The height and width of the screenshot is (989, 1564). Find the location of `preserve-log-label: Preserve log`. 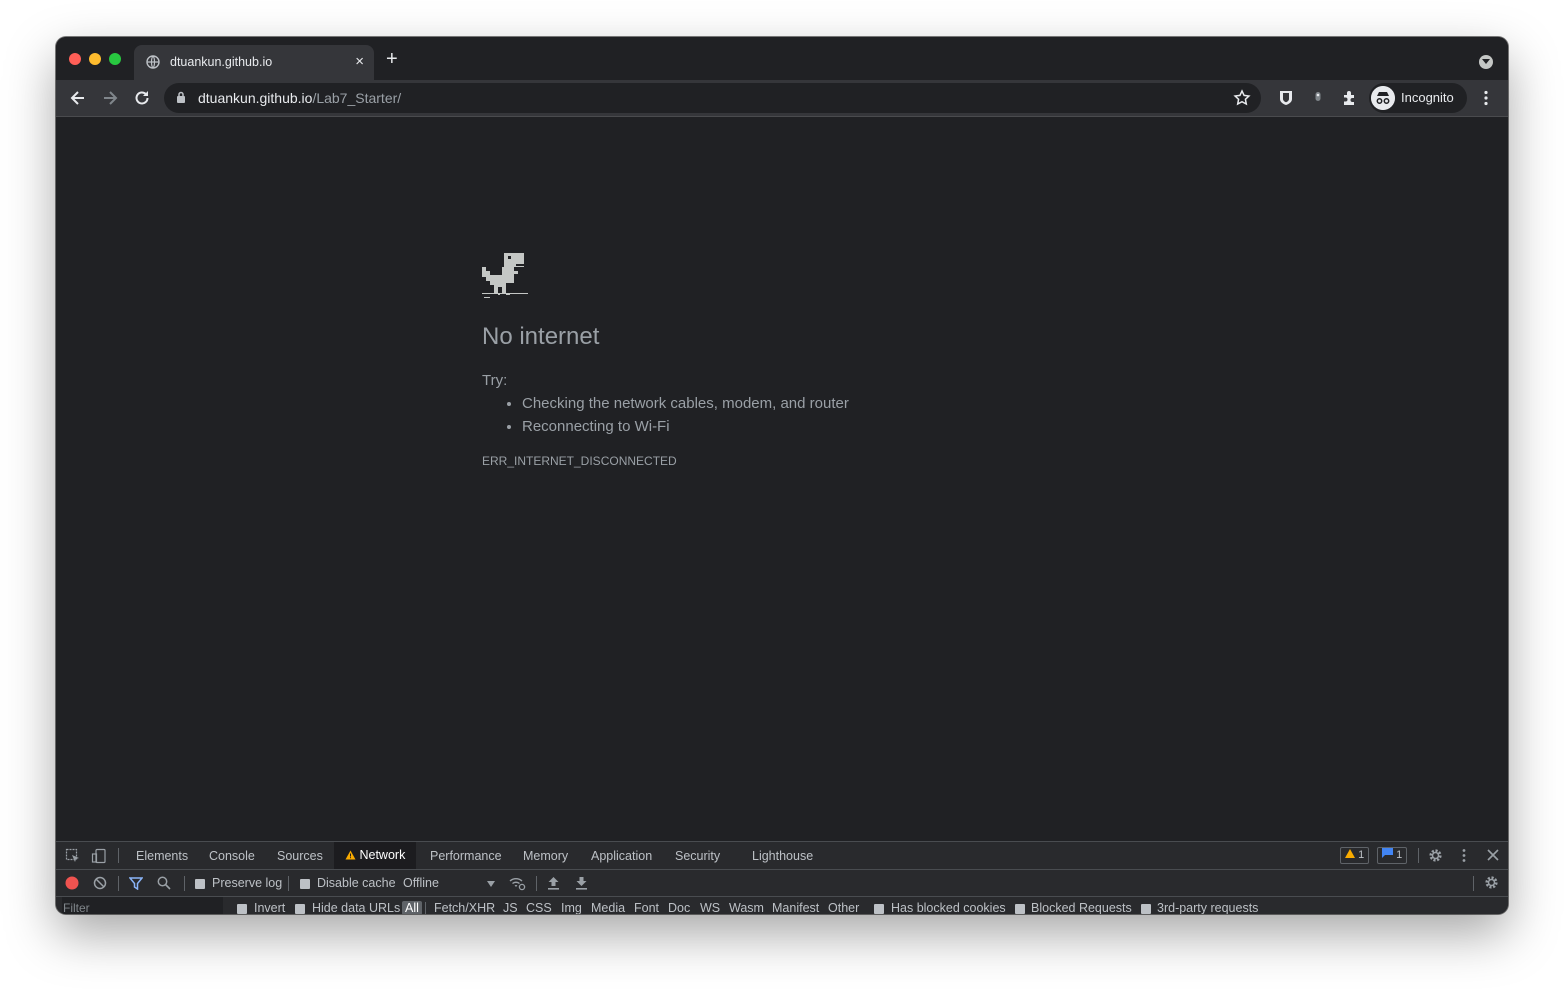

preserve-log-label: Preserve log is located at coordinates (247, 883).